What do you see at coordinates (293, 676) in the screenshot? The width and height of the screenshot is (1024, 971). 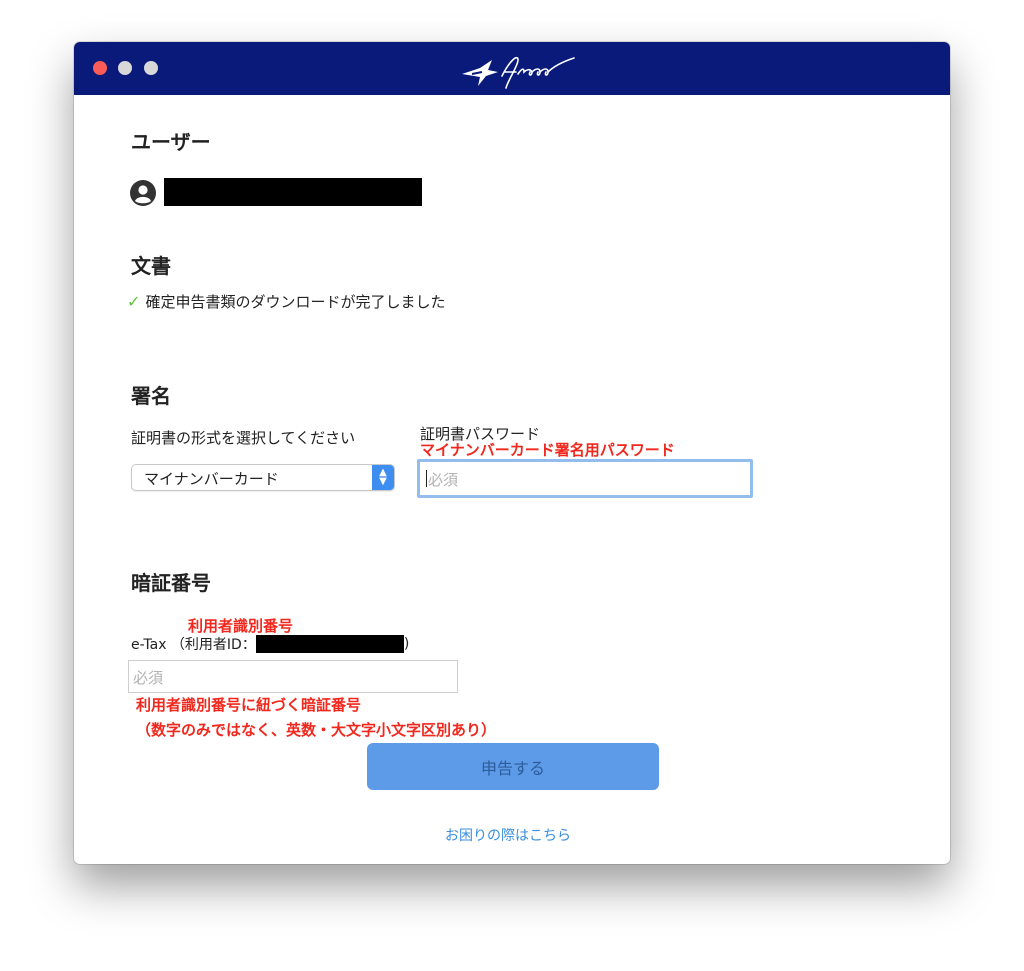 I see `pin-input: 必須` at bounding box center [293, 676].